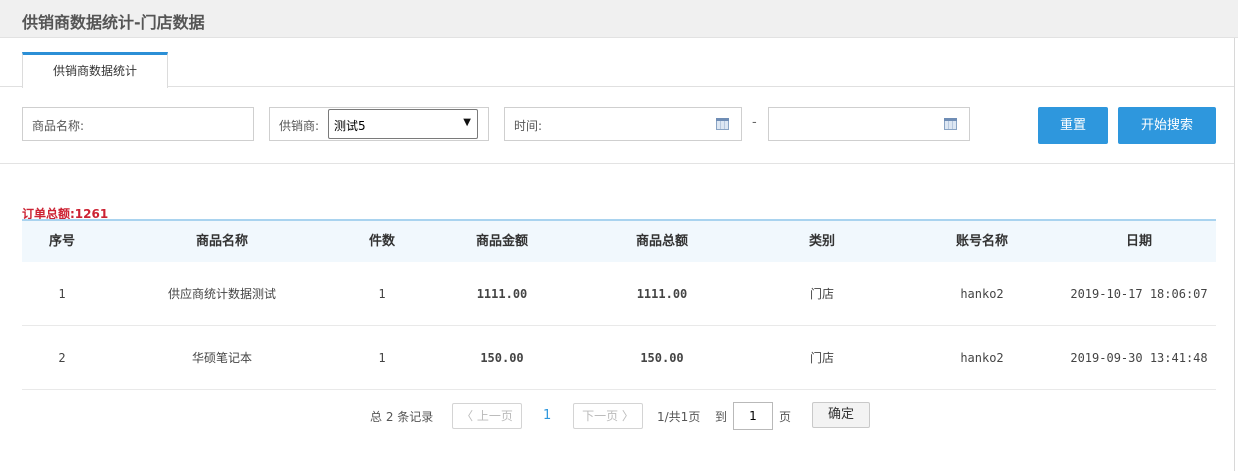 This screenshot has height=471, width=1238. I want to click on prev-page-button: 〈 上一页, so click(487, 416).